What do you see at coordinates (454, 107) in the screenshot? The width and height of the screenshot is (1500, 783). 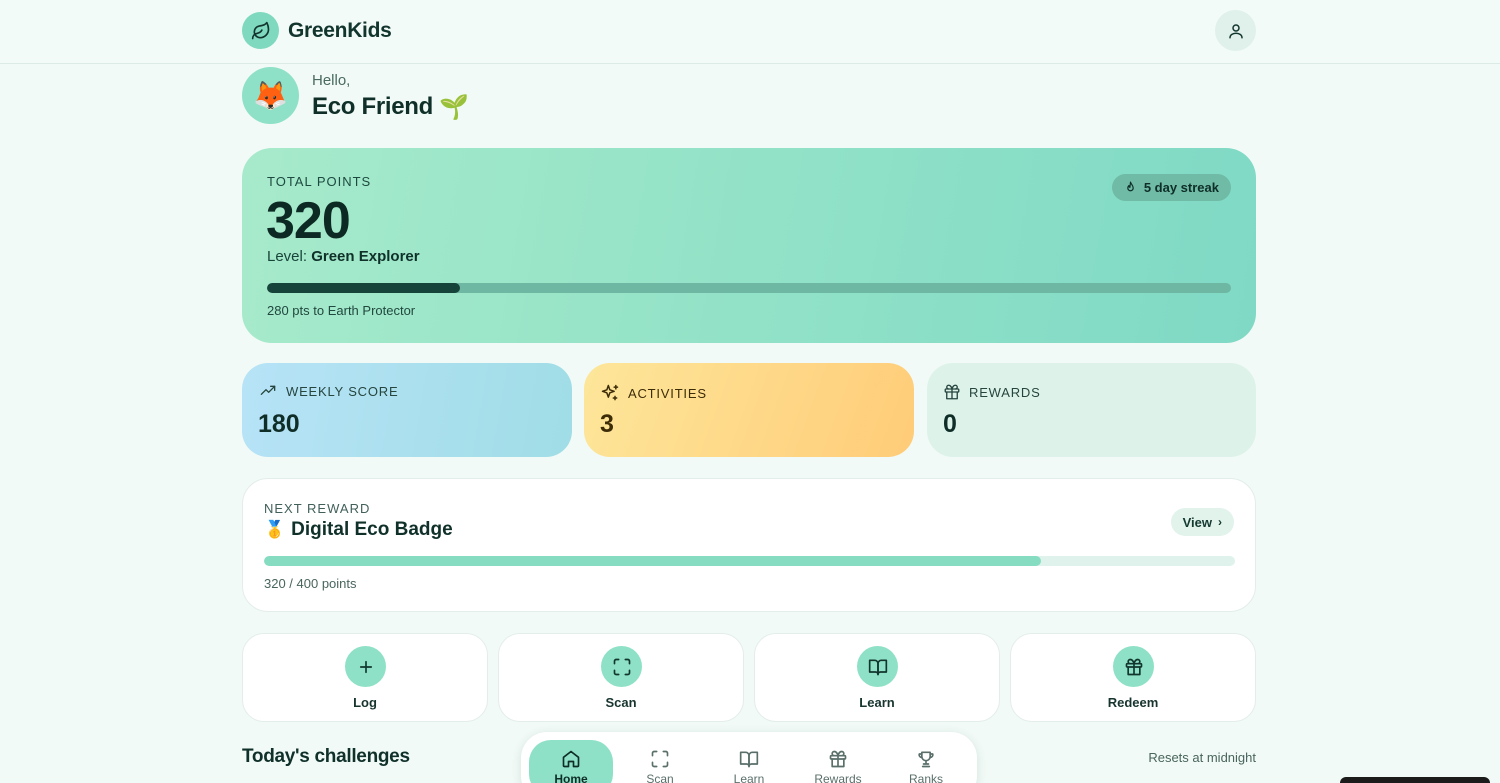 I see `sprout-icon: 🌱` at bounding box center [454, 107].